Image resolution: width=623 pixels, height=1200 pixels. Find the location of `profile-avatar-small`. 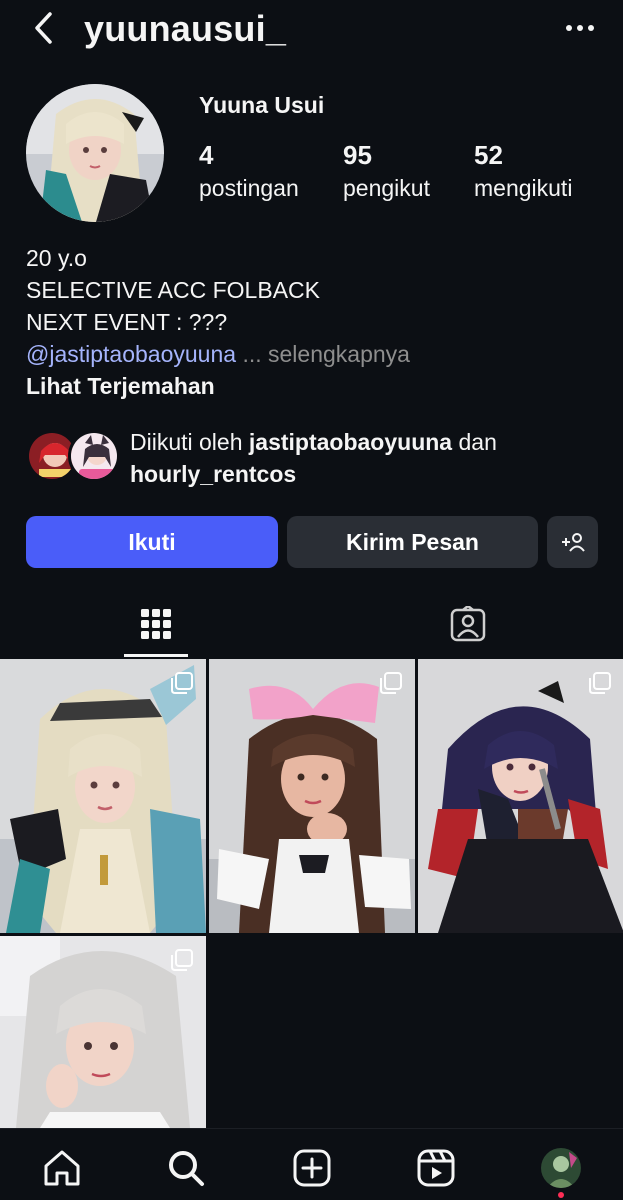

profile-avatar-small is located at coordinates (561, 1168).